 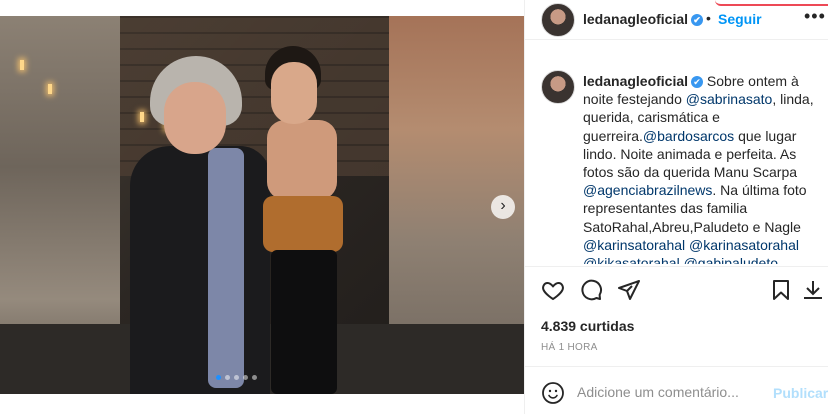 I want to click on more-options-icon: •••, so click(x=815, y=16).